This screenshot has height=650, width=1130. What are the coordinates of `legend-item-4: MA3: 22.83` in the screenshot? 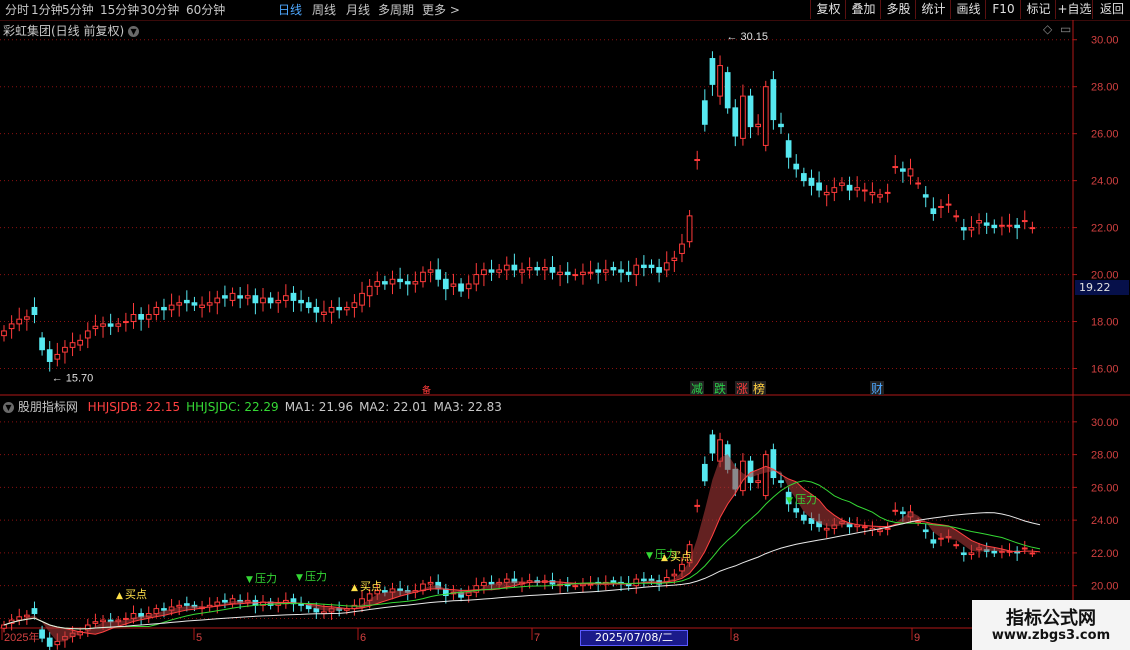 It's located at (467, 407).